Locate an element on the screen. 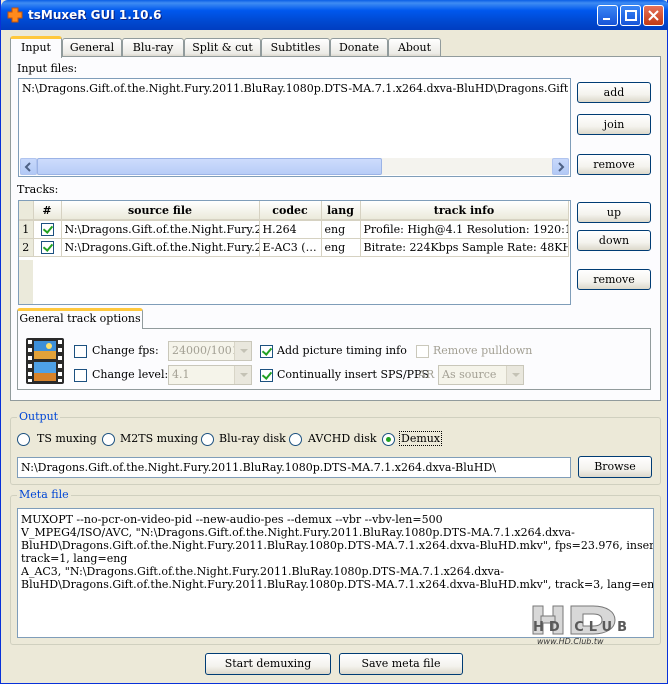  change-level-label: Change level: is located at coordinates (130, 374).